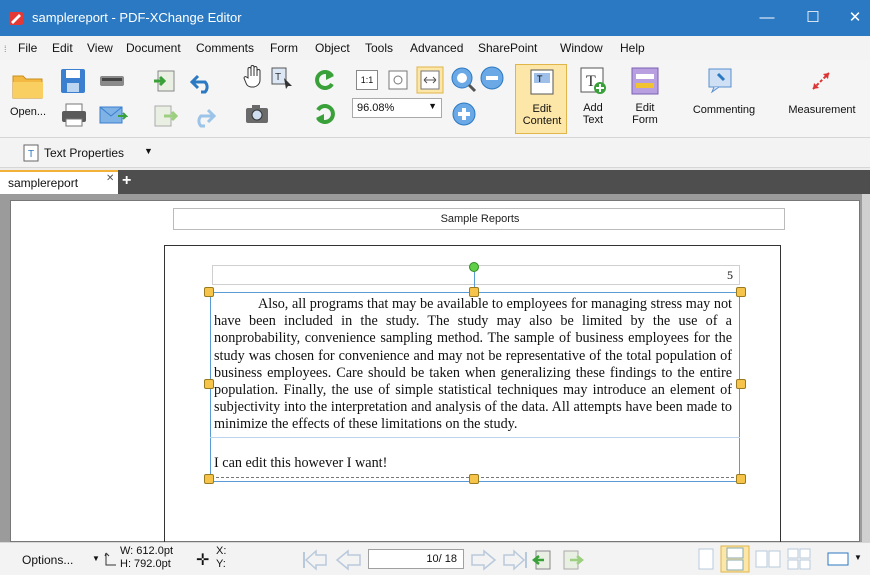 The width and height of the screenshot is (870, 575). I want to click on page-width-readout: W: 612.0pt, so click(146, 551).